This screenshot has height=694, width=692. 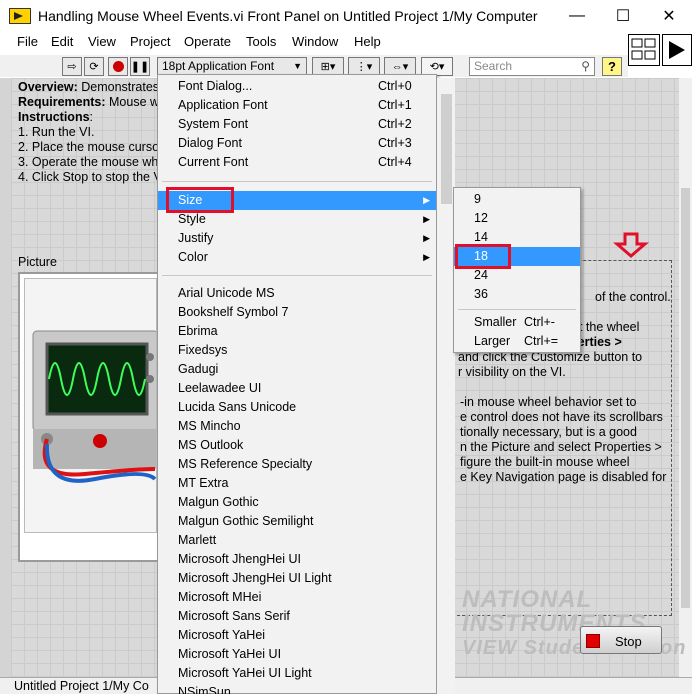 I want to click on font-list-item: Fixedsys, so click(x=297, y=350).